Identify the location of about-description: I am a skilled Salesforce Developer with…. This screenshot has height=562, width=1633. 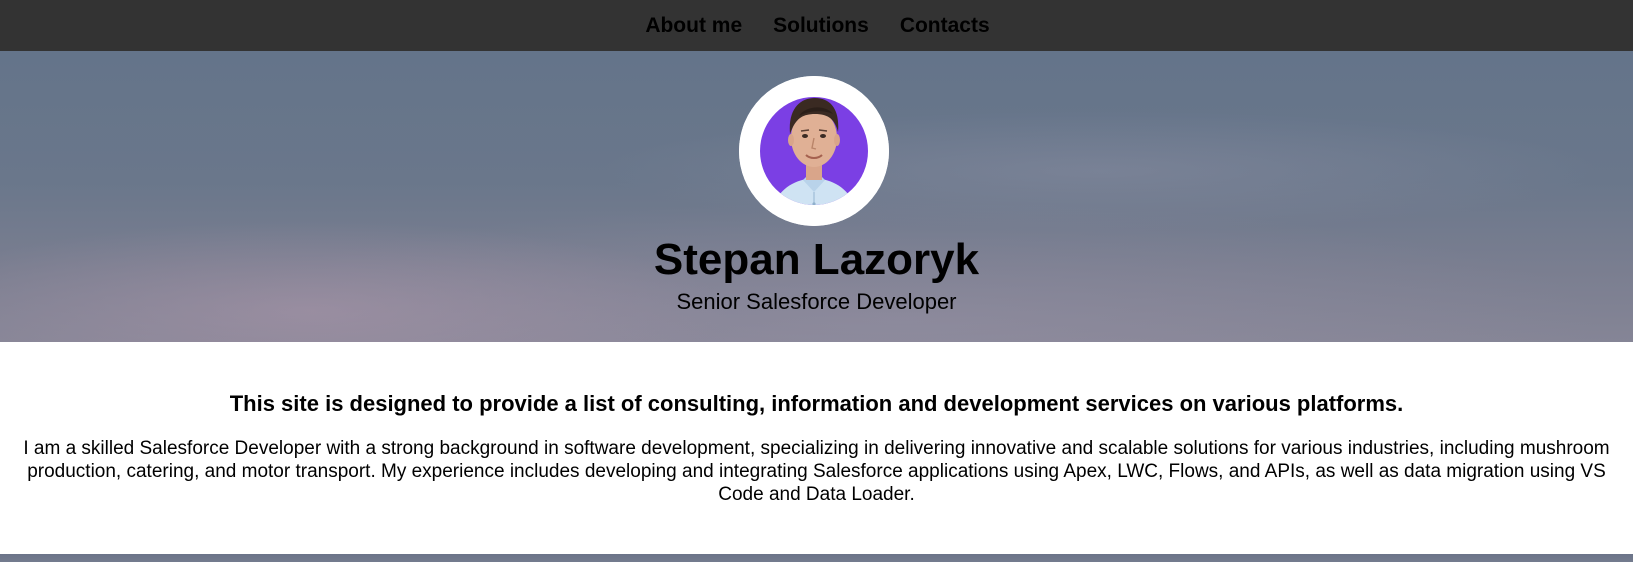
(816, 472).